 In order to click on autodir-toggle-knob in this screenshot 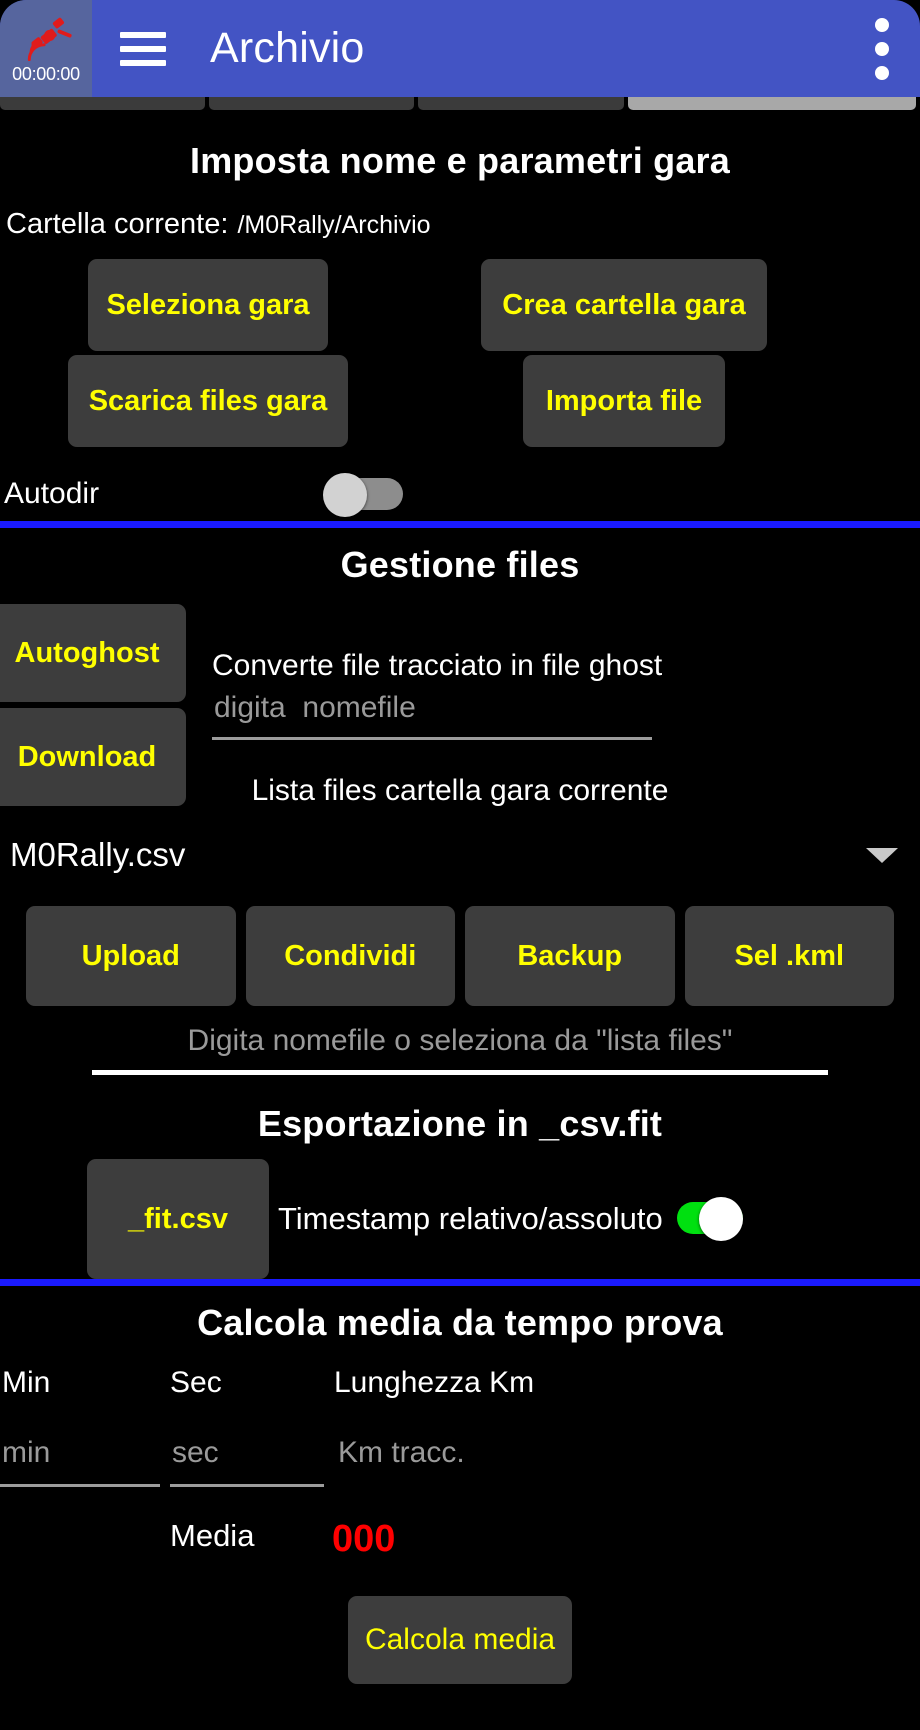, I will do `click(345, 495)`.